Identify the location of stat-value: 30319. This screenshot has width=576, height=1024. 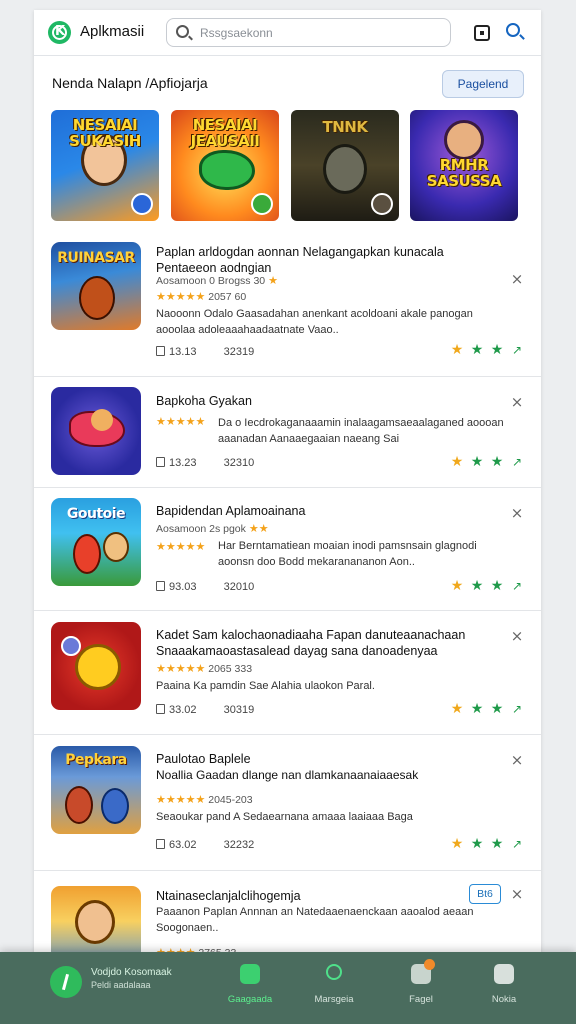
(239, 710).